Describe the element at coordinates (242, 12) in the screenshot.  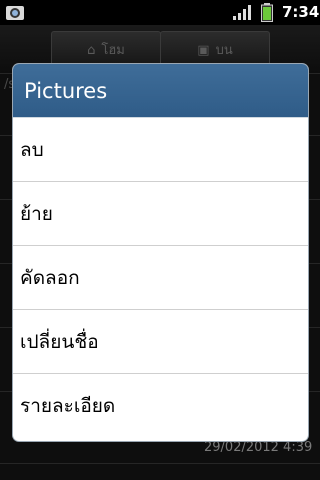
I see `signal-icon` at that location.